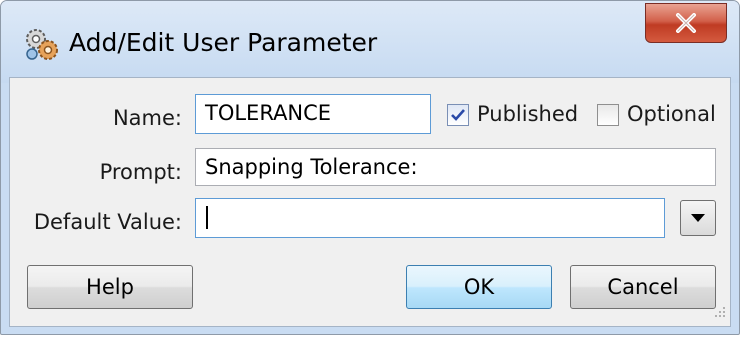  What do you see at coordinates (107, 222) in the screenshot?
I see `default-value-label: Default Value:` at bounding box center [107, 222].